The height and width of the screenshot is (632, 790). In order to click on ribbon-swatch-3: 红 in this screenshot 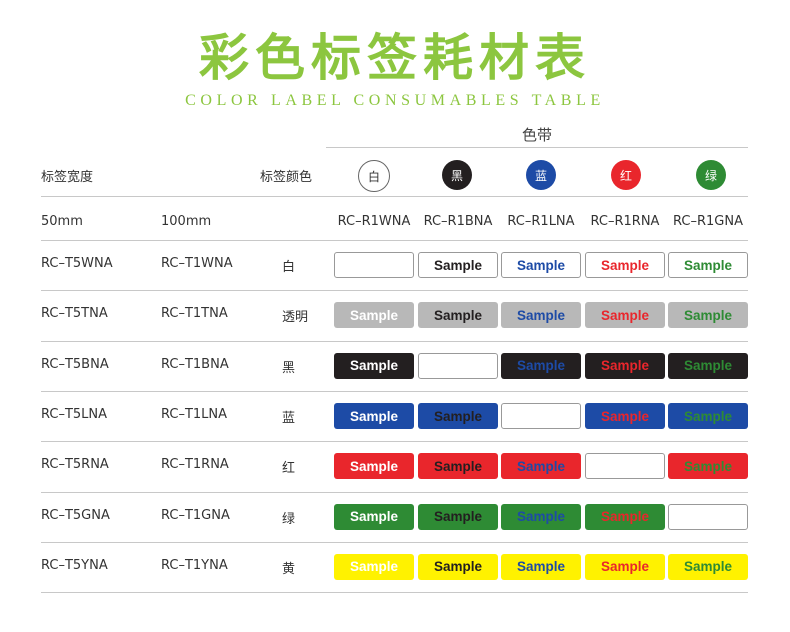, I will do `click(626, 175)`.